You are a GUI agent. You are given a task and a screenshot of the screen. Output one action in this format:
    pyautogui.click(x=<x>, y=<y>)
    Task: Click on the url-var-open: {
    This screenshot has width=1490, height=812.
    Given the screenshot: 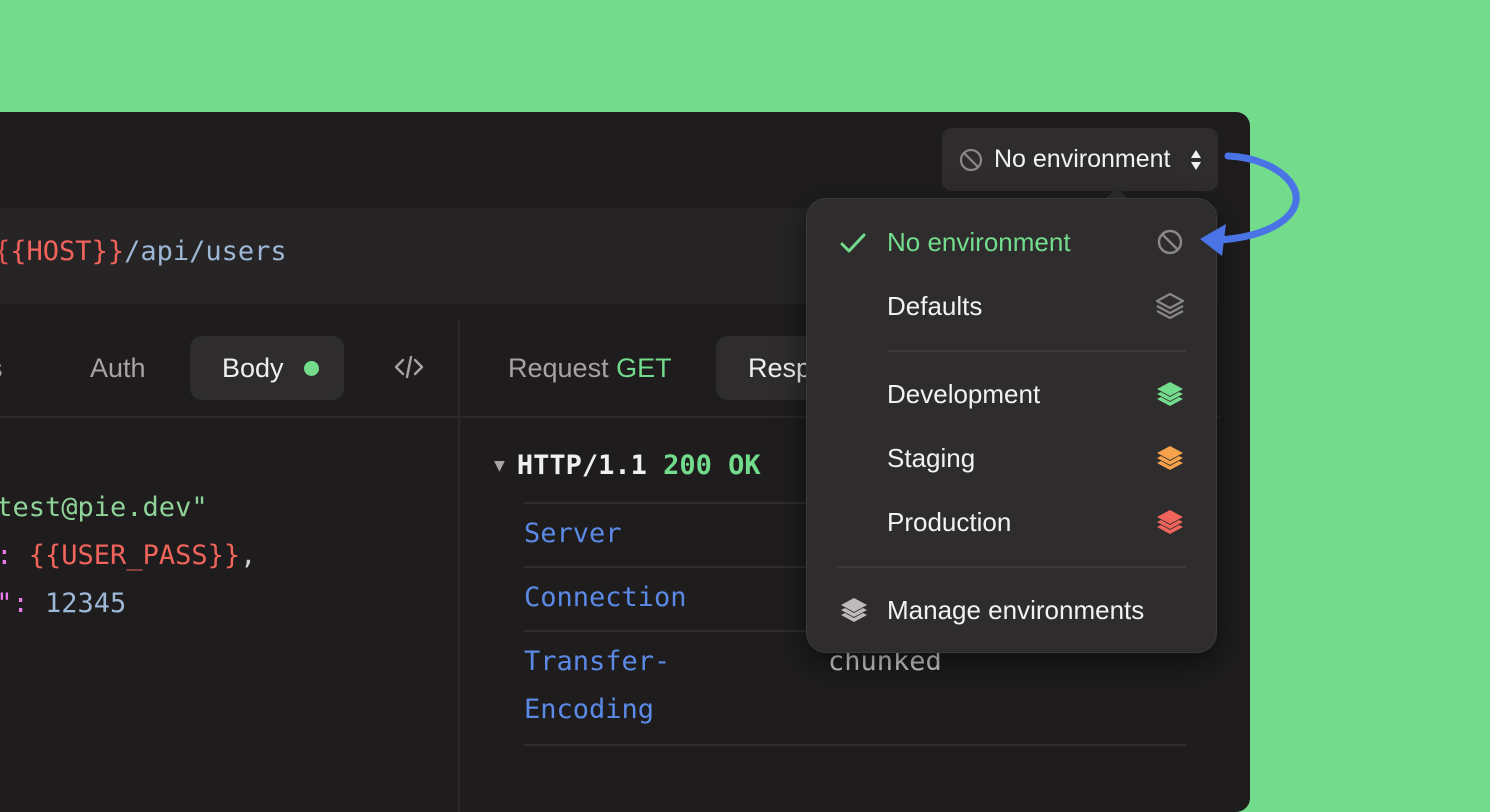 What is the action you would take?
    pyautogui.click(x=18, y=251)
    